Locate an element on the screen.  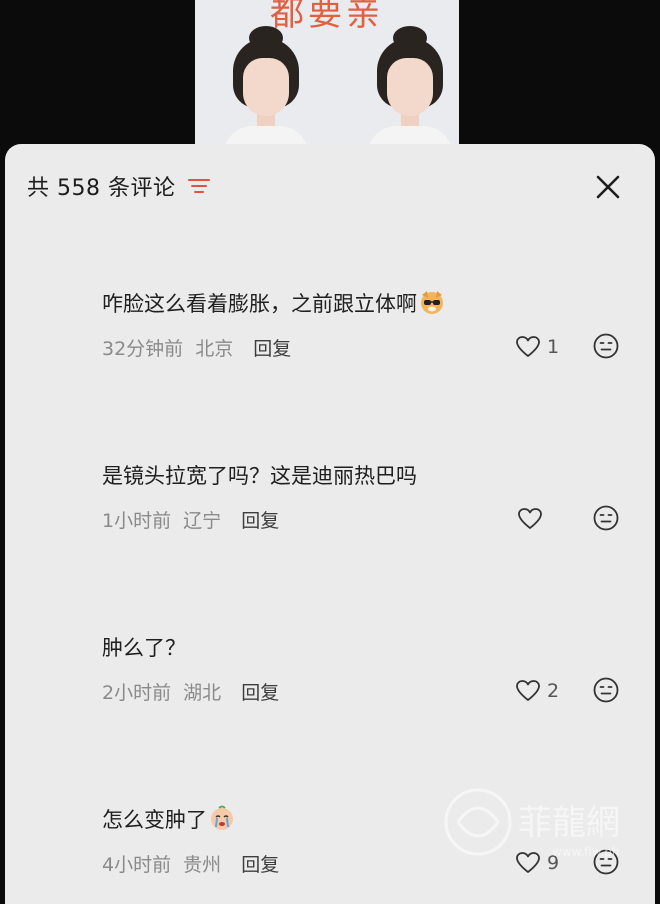
comment-location: 湖北 is located at coordinates (202, 693).